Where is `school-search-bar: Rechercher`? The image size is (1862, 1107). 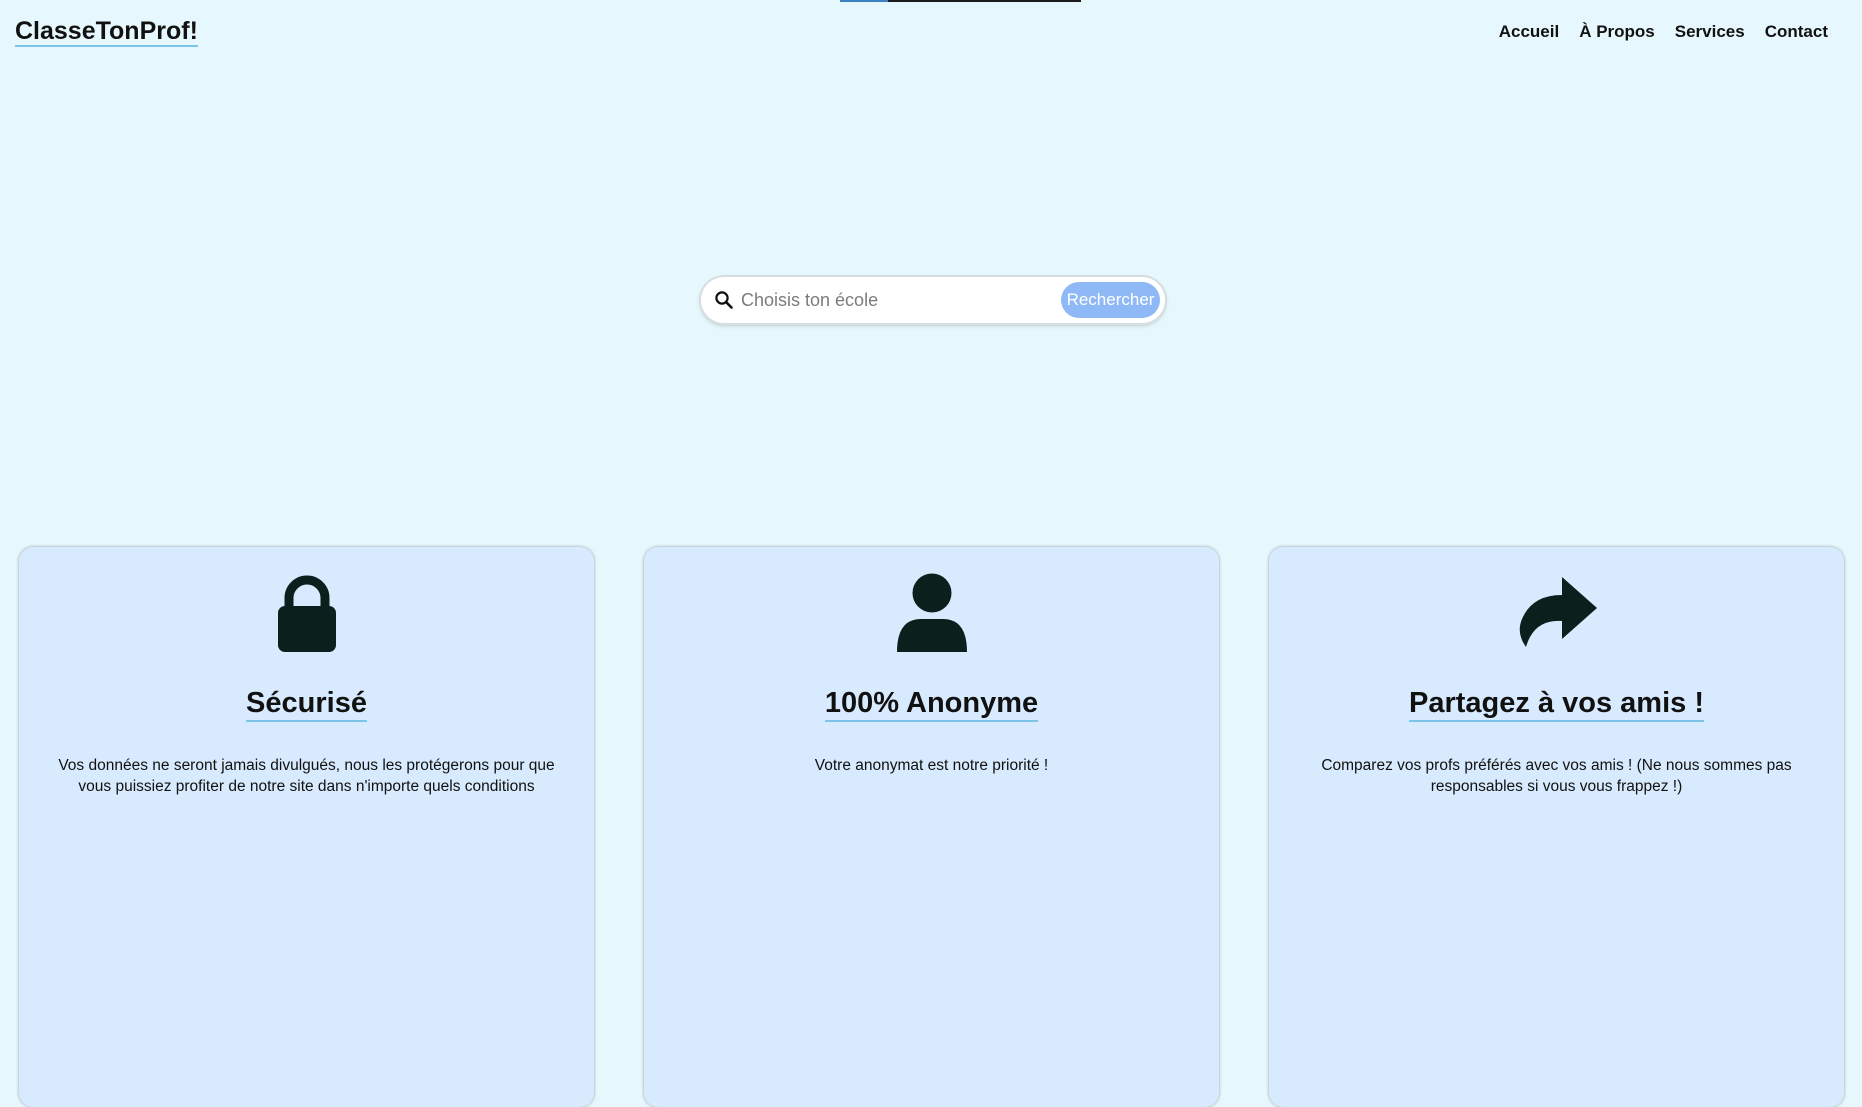 school-search-bar: Rechercher is located at coordinates (933, 300).